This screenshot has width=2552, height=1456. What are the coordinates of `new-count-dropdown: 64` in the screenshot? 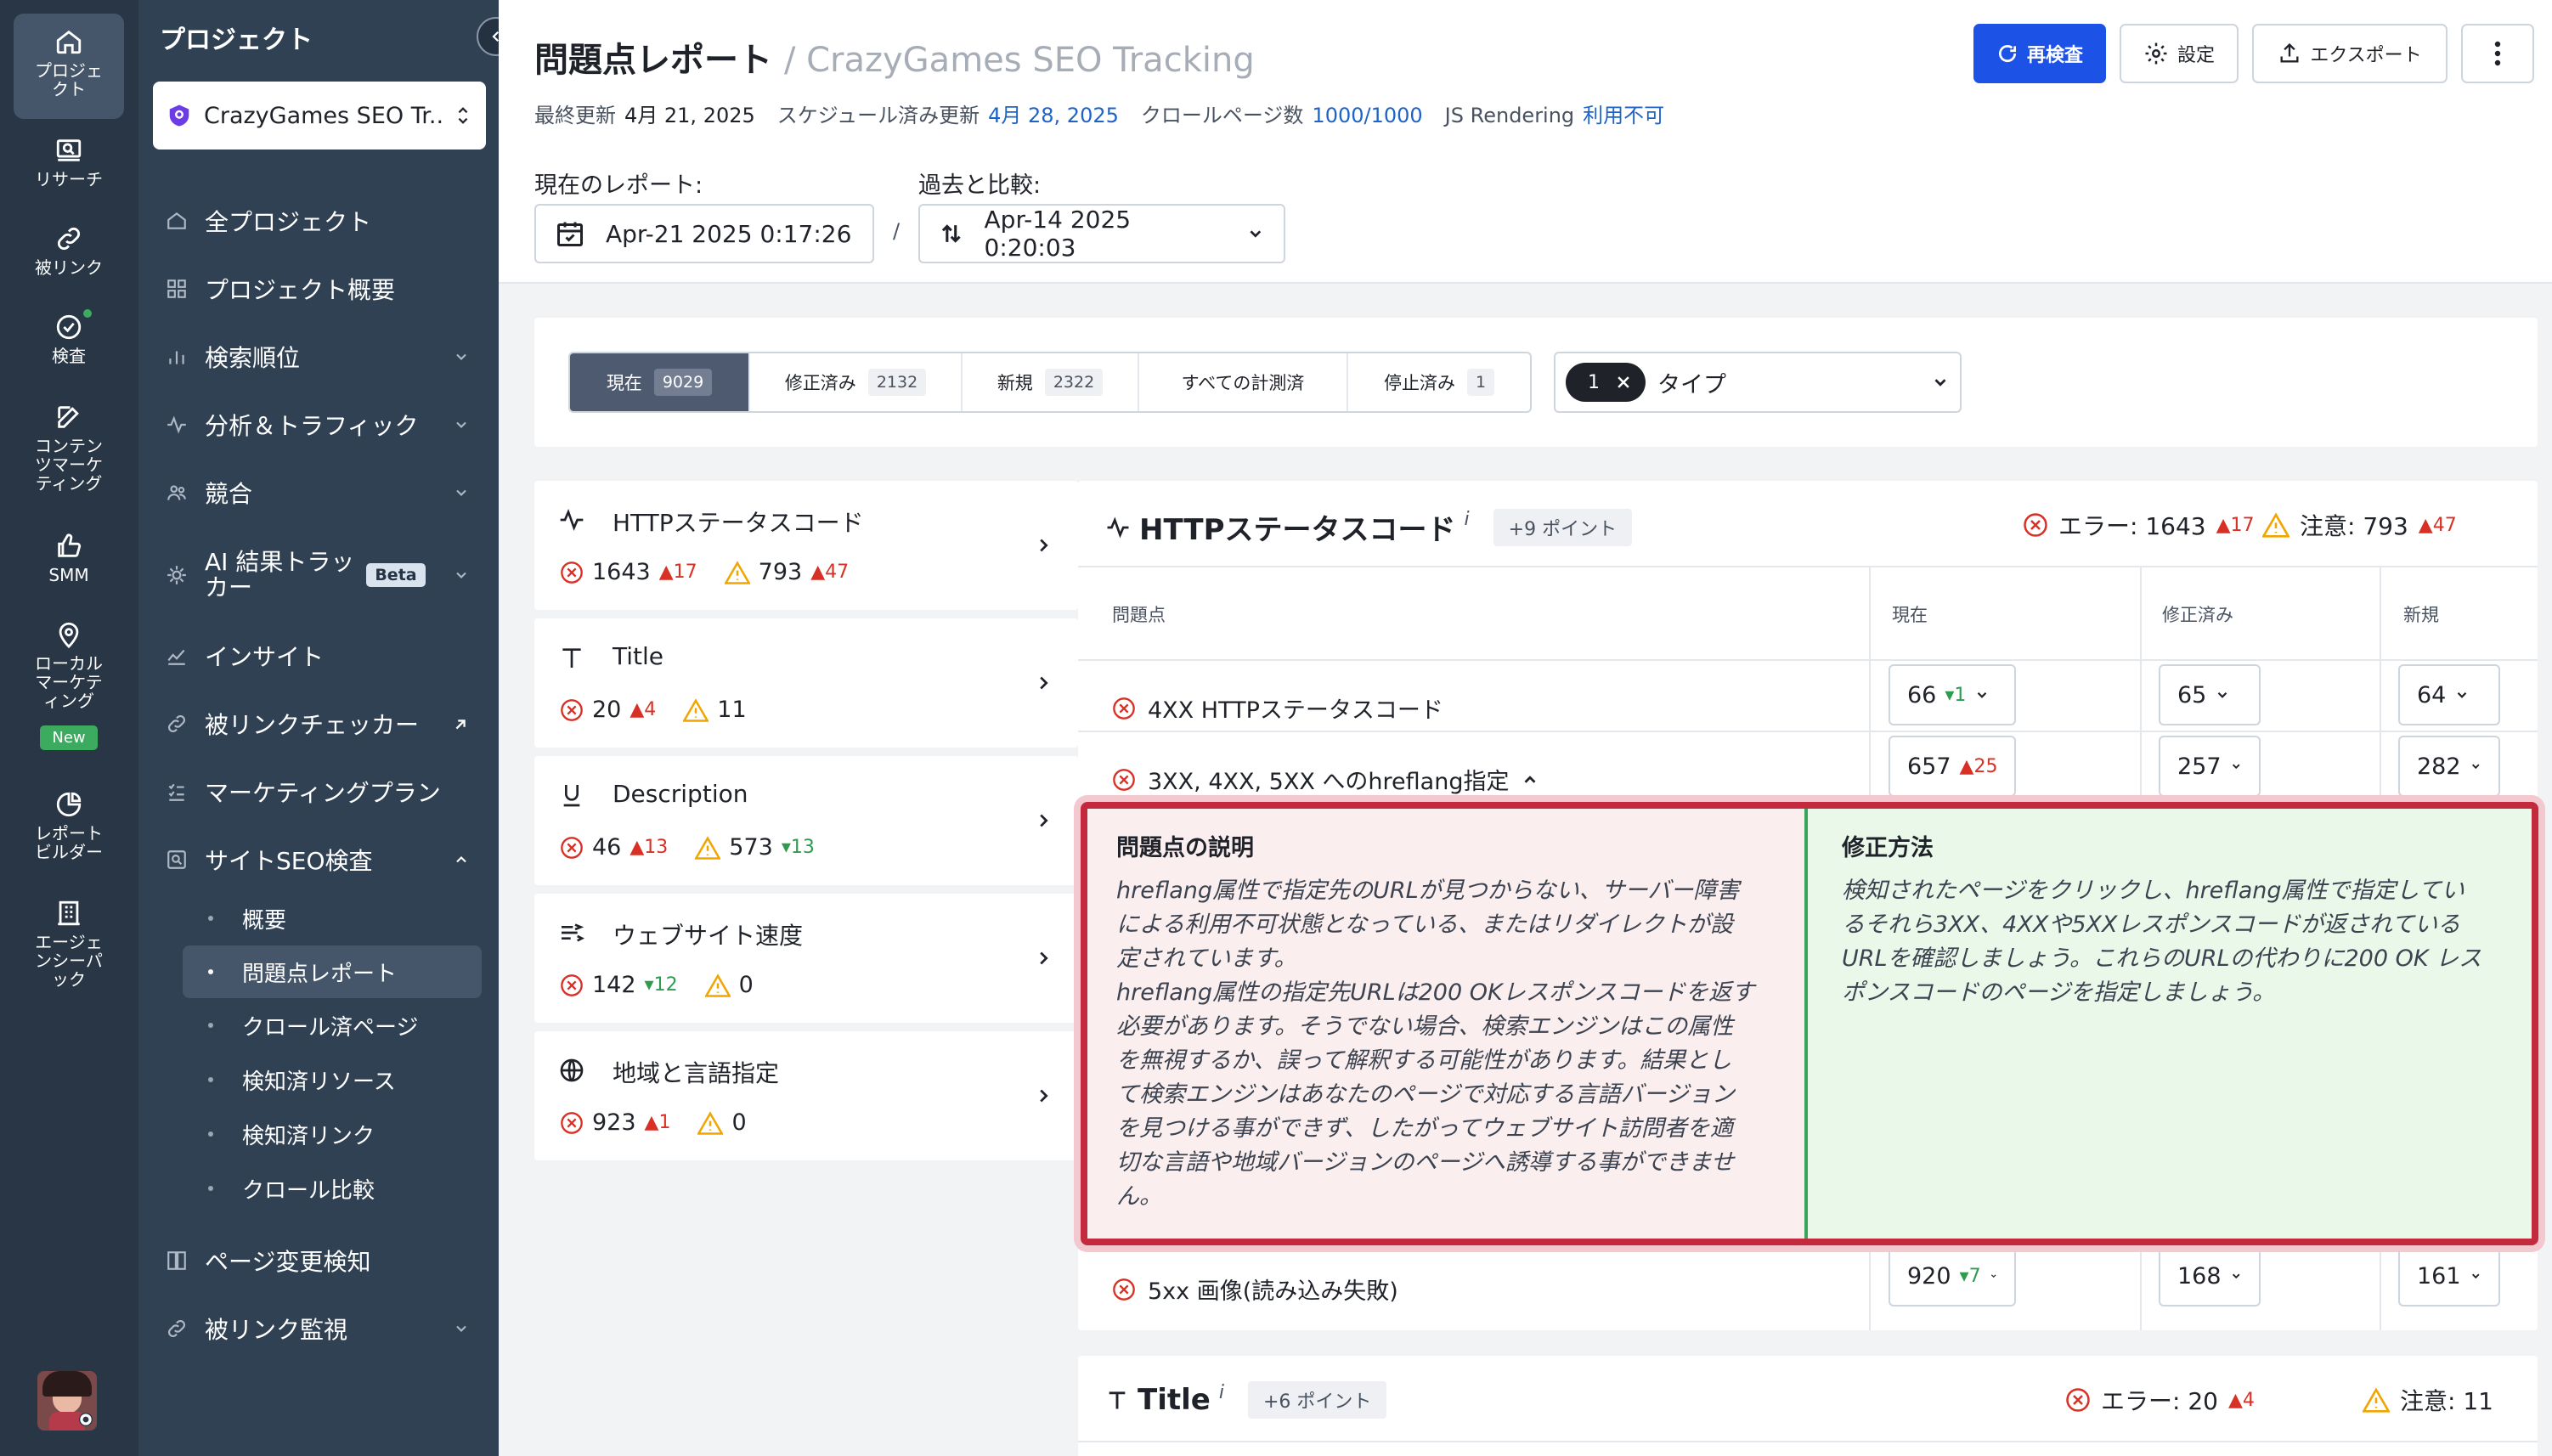 It's located at (2449, 694).